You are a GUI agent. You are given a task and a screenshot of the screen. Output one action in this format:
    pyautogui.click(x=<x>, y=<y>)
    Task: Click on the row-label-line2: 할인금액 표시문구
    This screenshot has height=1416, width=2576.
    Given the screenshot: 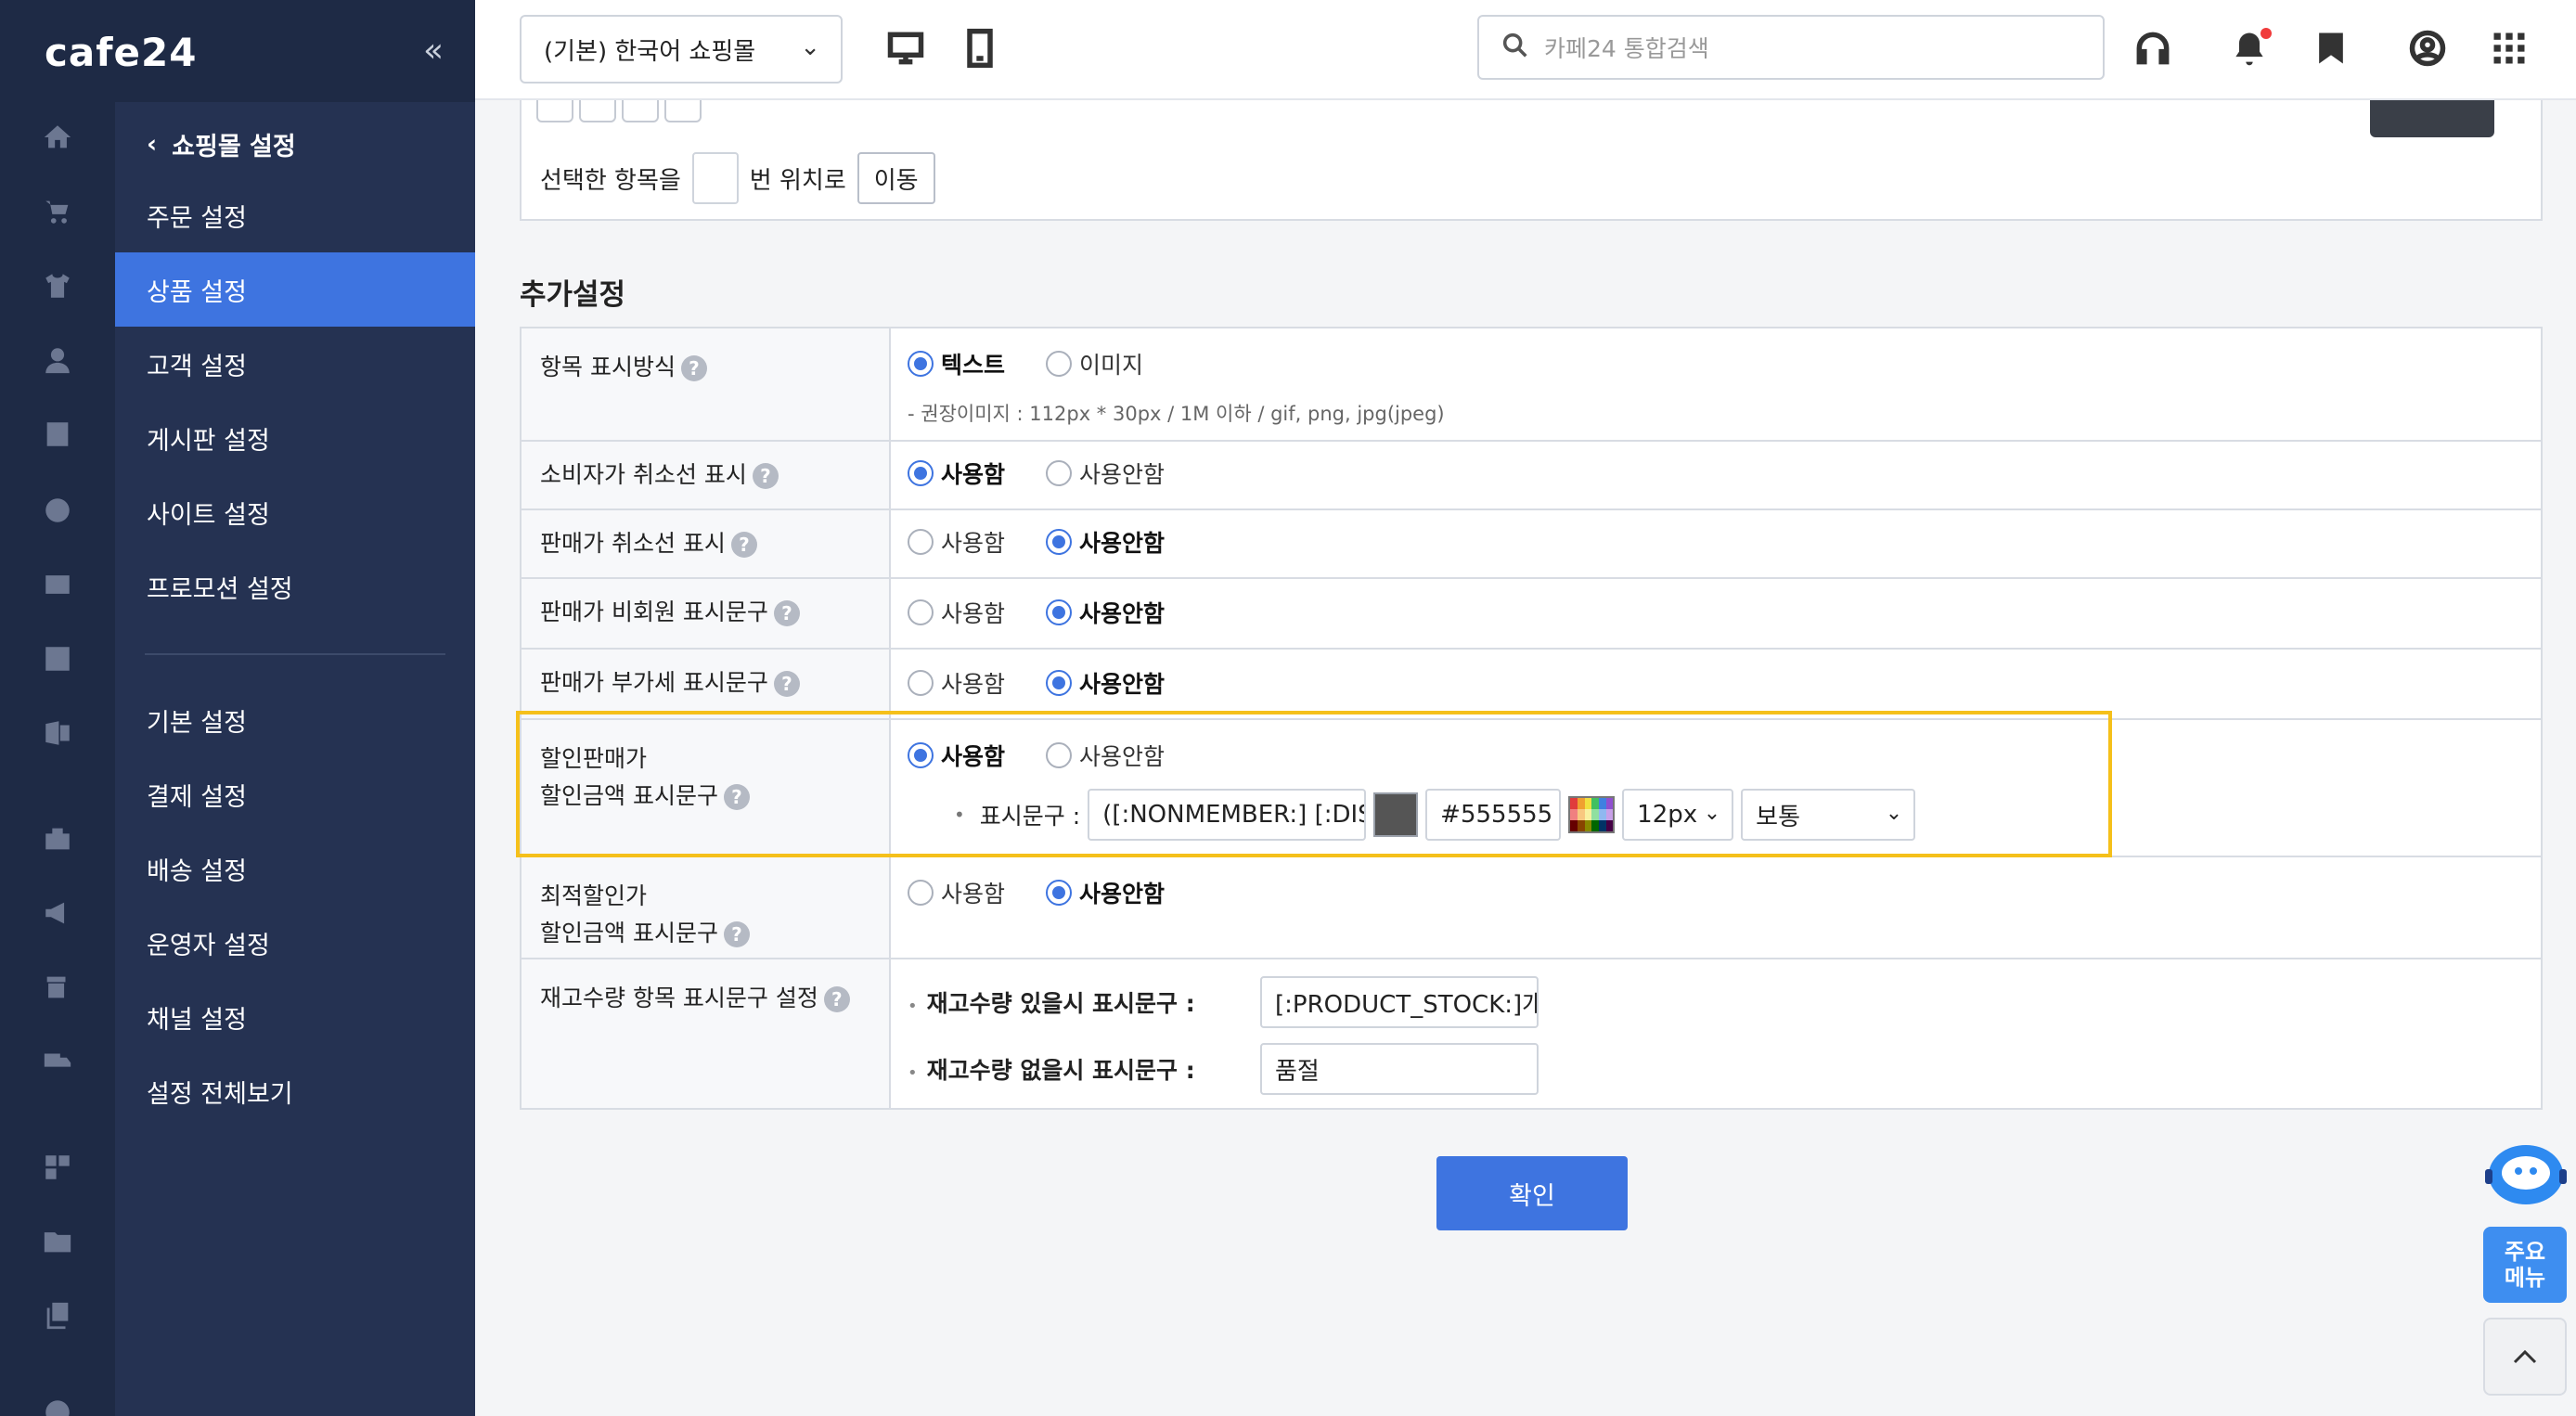 What is the action you would take?
    pyautogui.click(x=629, y=933)
    